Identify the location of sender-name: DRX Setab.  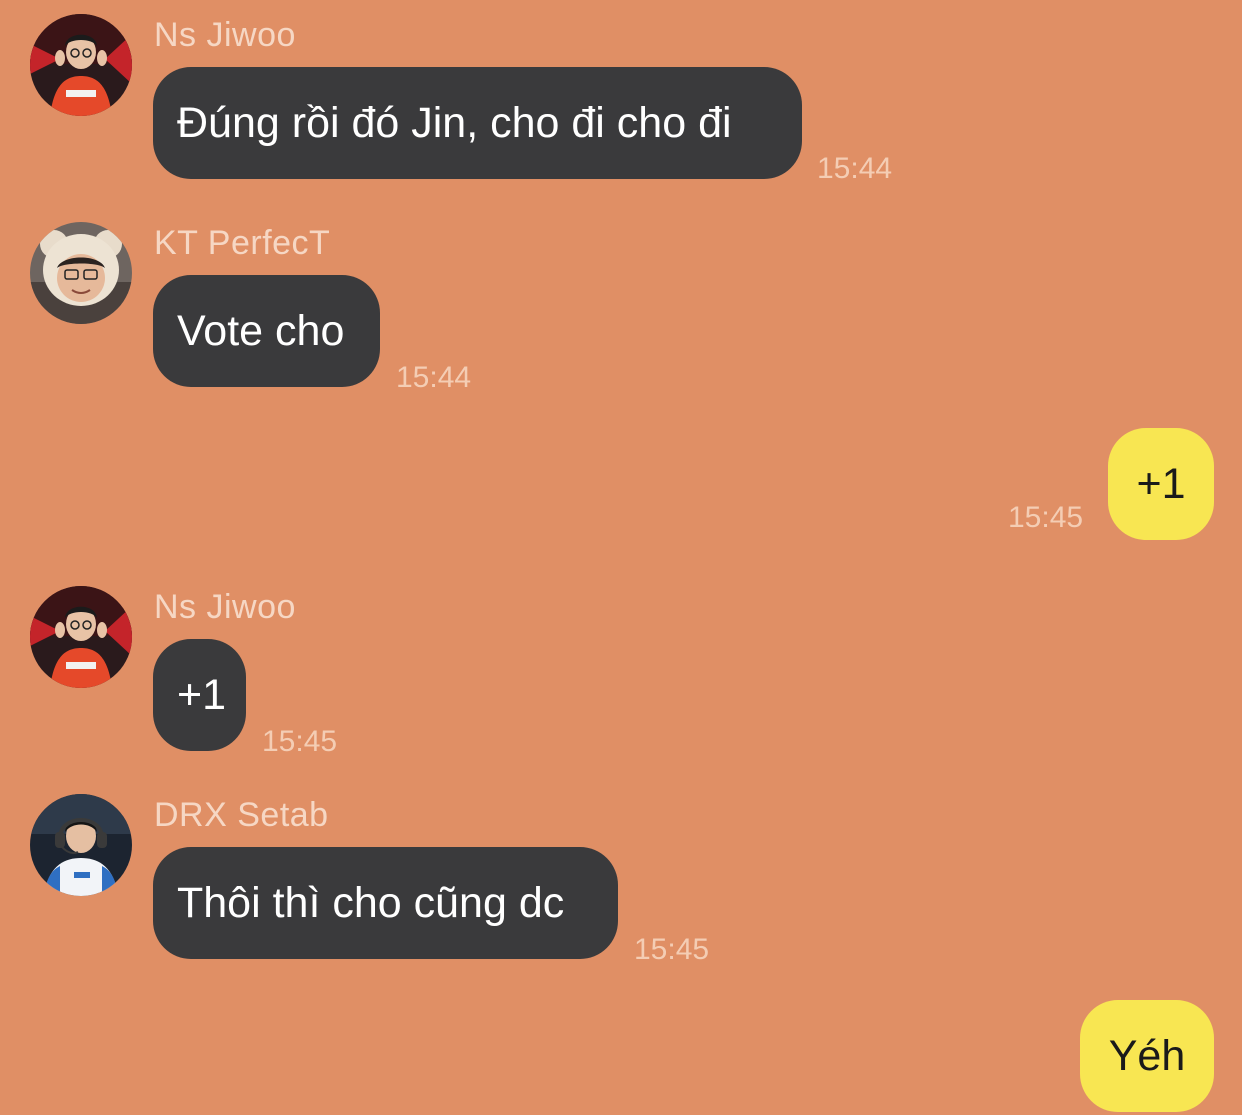
(241, 815).